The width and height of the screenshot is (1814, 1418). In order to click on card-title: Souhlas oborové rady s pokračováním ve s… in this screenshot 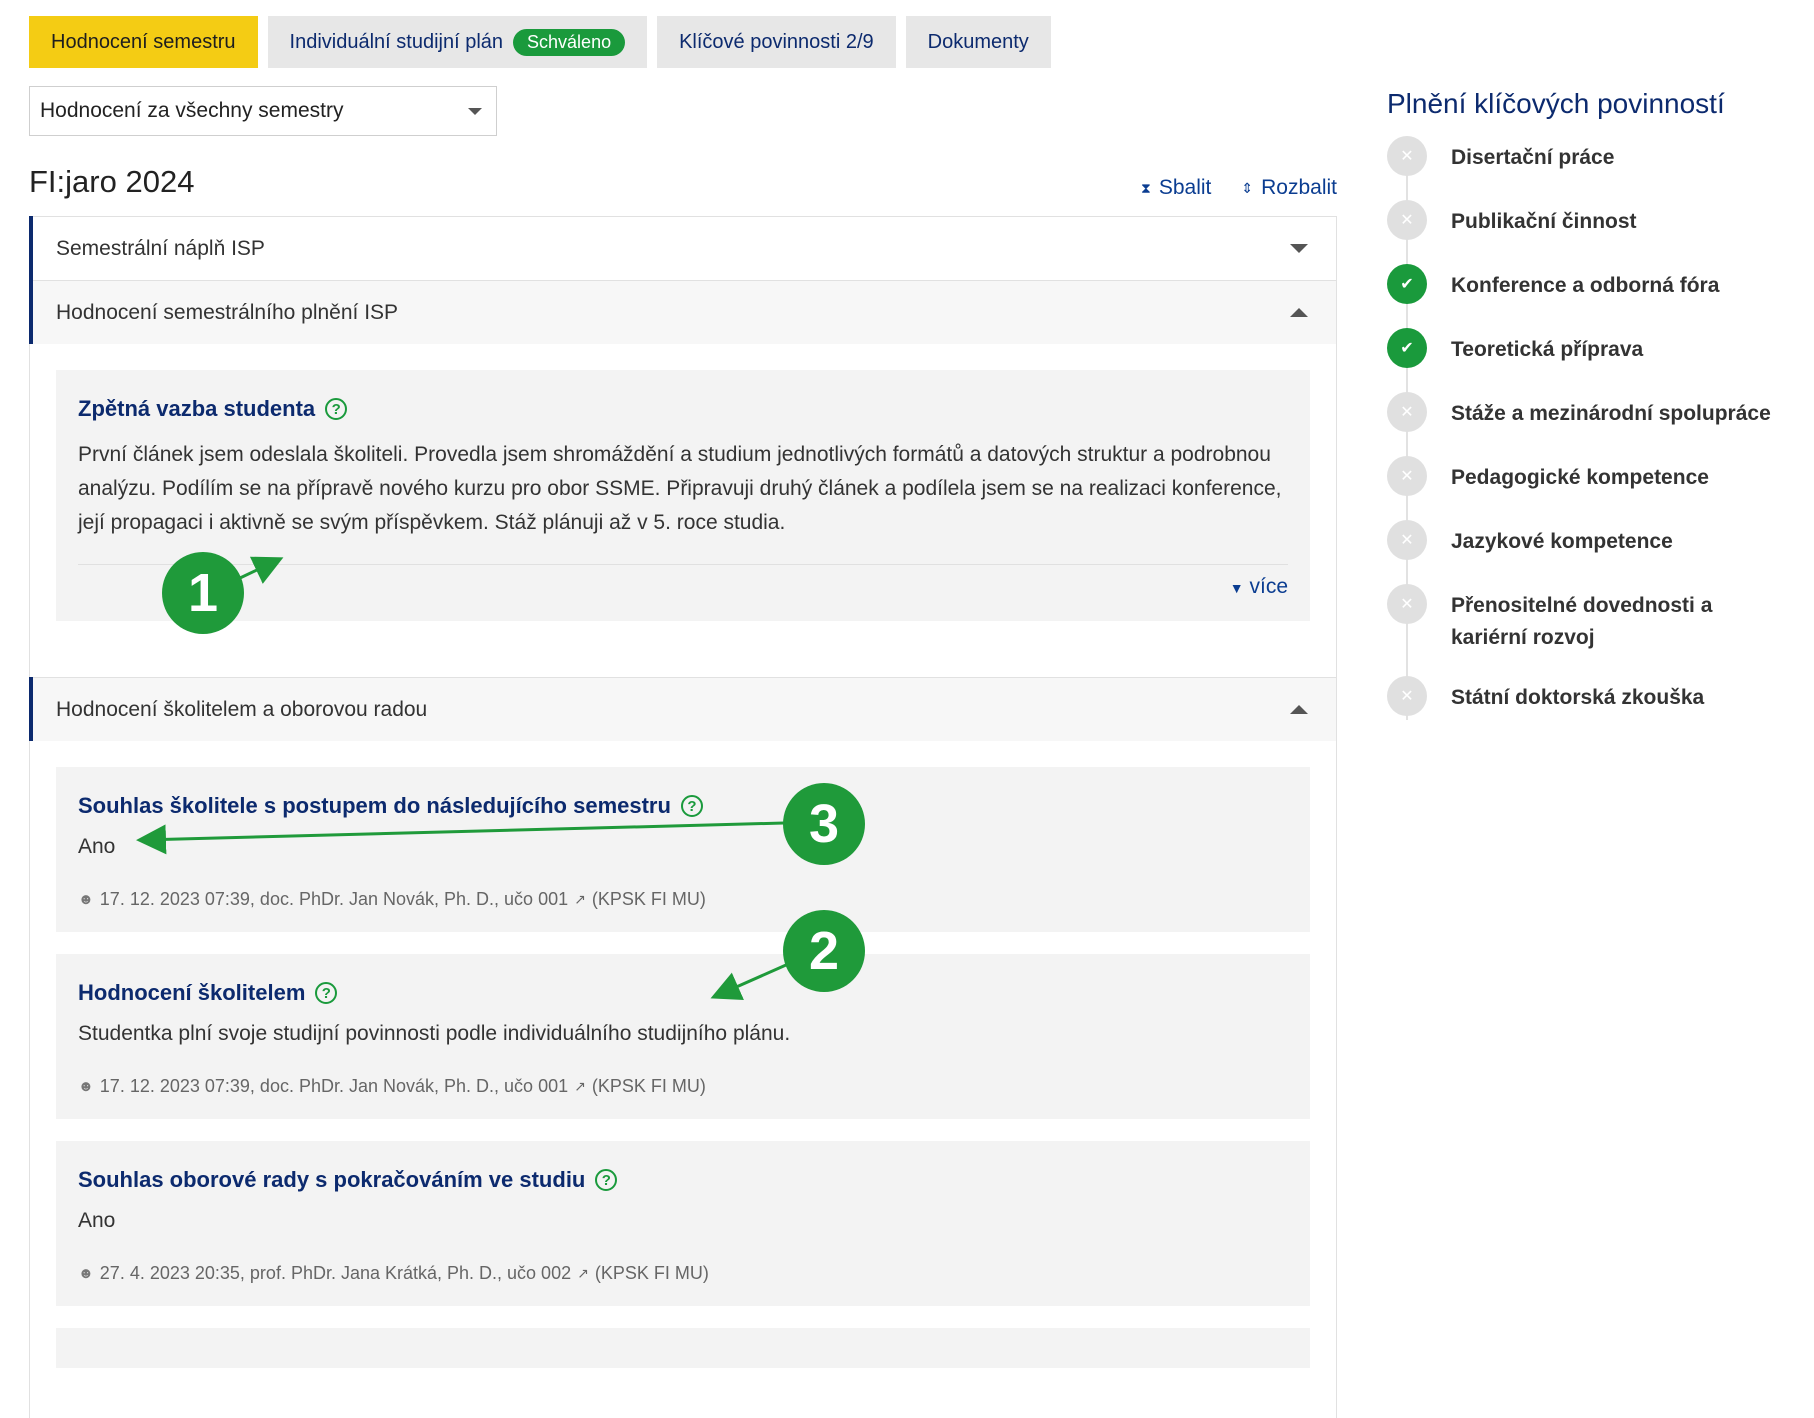, I will do `click(332, 1179)`.